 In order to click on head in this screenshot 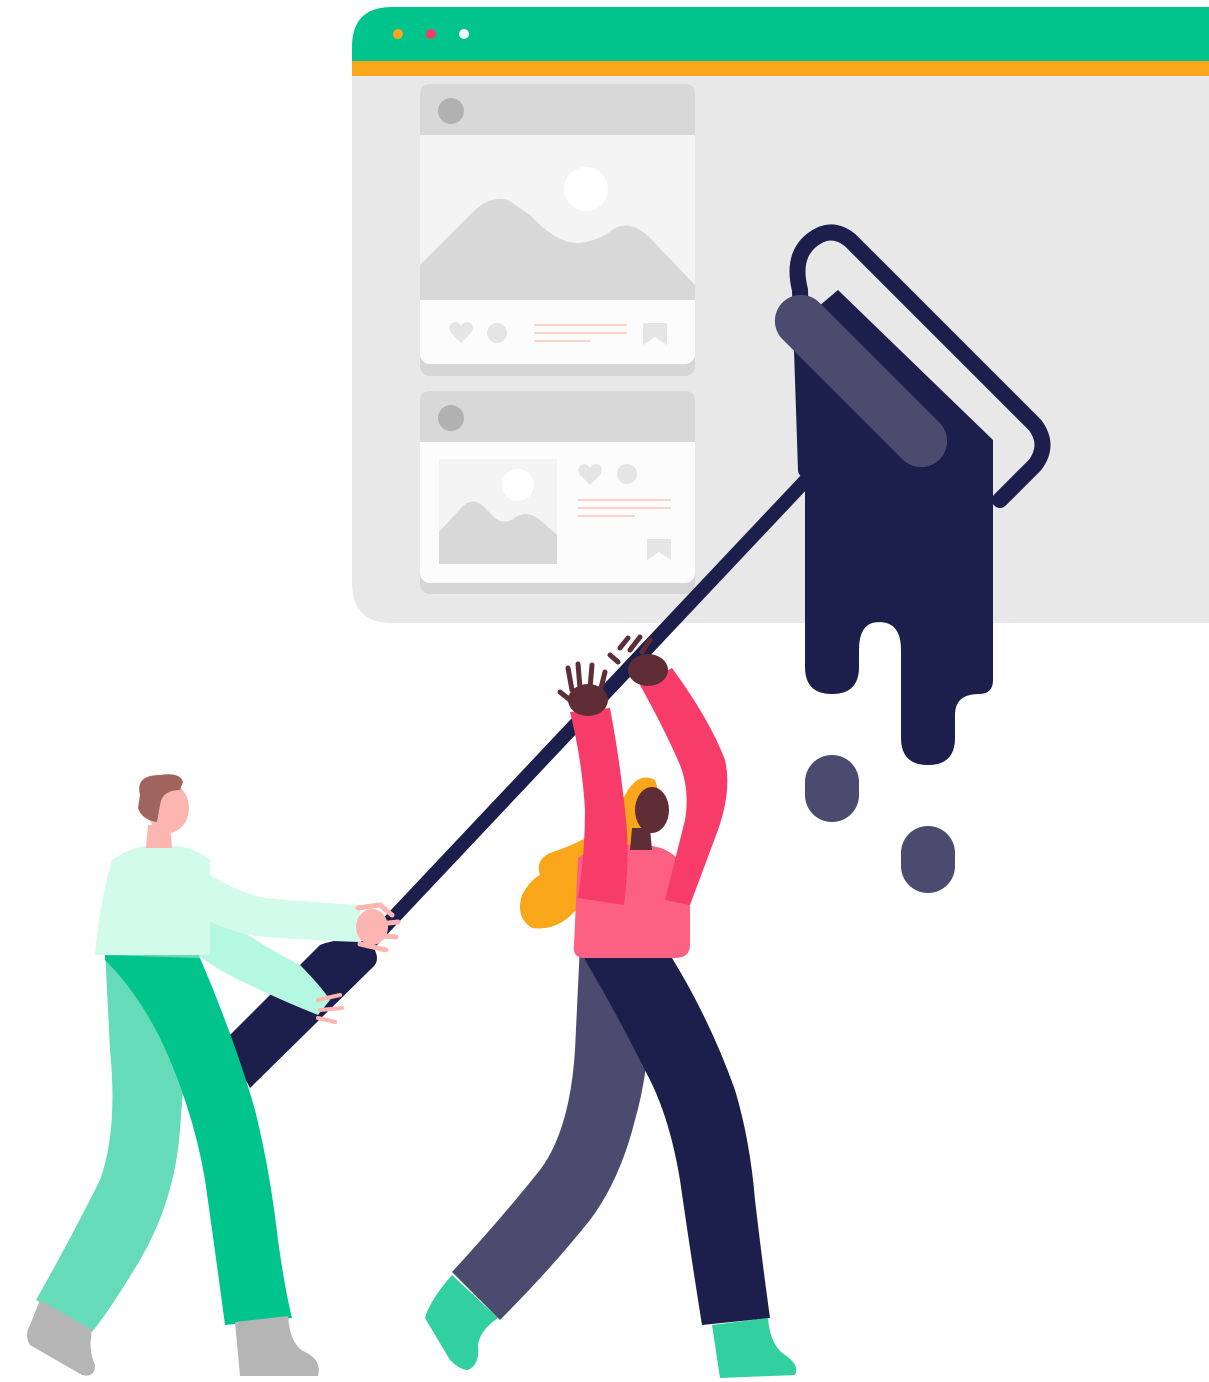, I will do `click(652, 810)`.